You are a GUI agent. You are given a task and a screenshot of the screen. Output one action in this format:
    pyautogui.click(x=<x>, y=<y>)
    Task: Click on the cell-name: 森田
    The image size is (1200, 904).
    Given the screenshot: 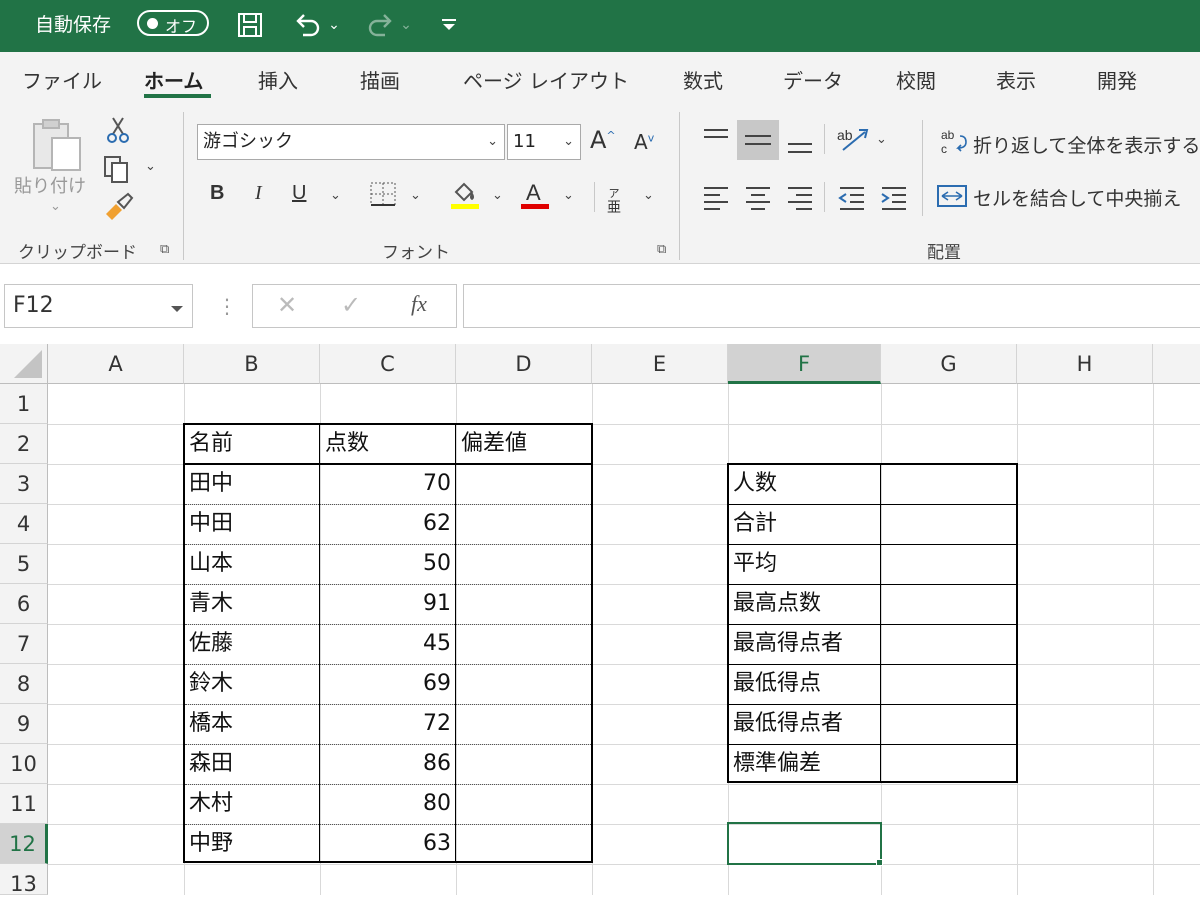 What is the action you would take?
    pyautogui.click(x=211, y=764)
    